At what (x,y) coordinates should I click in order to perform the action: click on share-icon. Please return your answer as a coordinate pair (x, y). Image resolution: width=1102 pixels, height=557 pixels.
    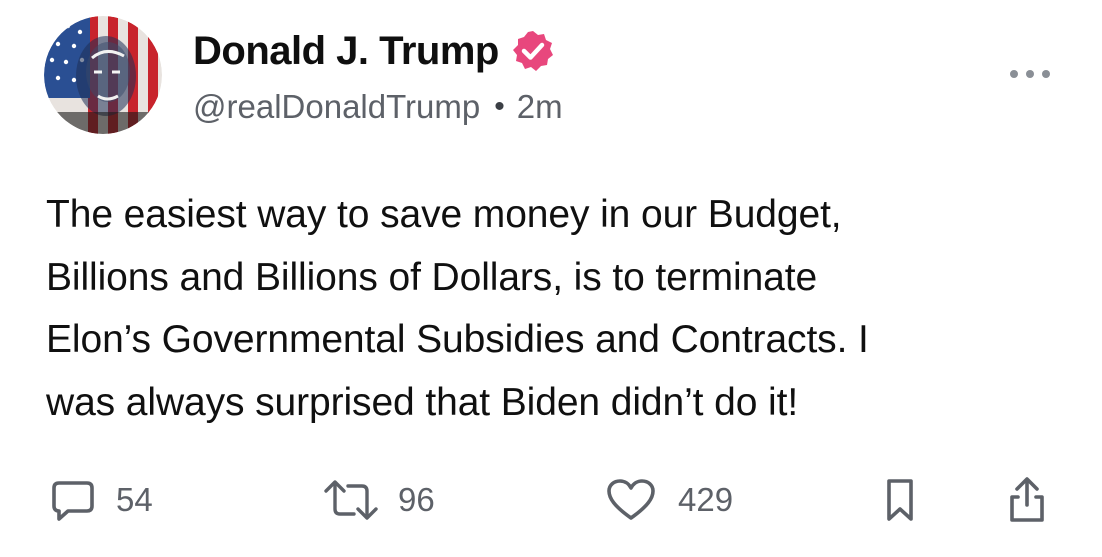
    Looking at the image, I should click on (1027, 499).